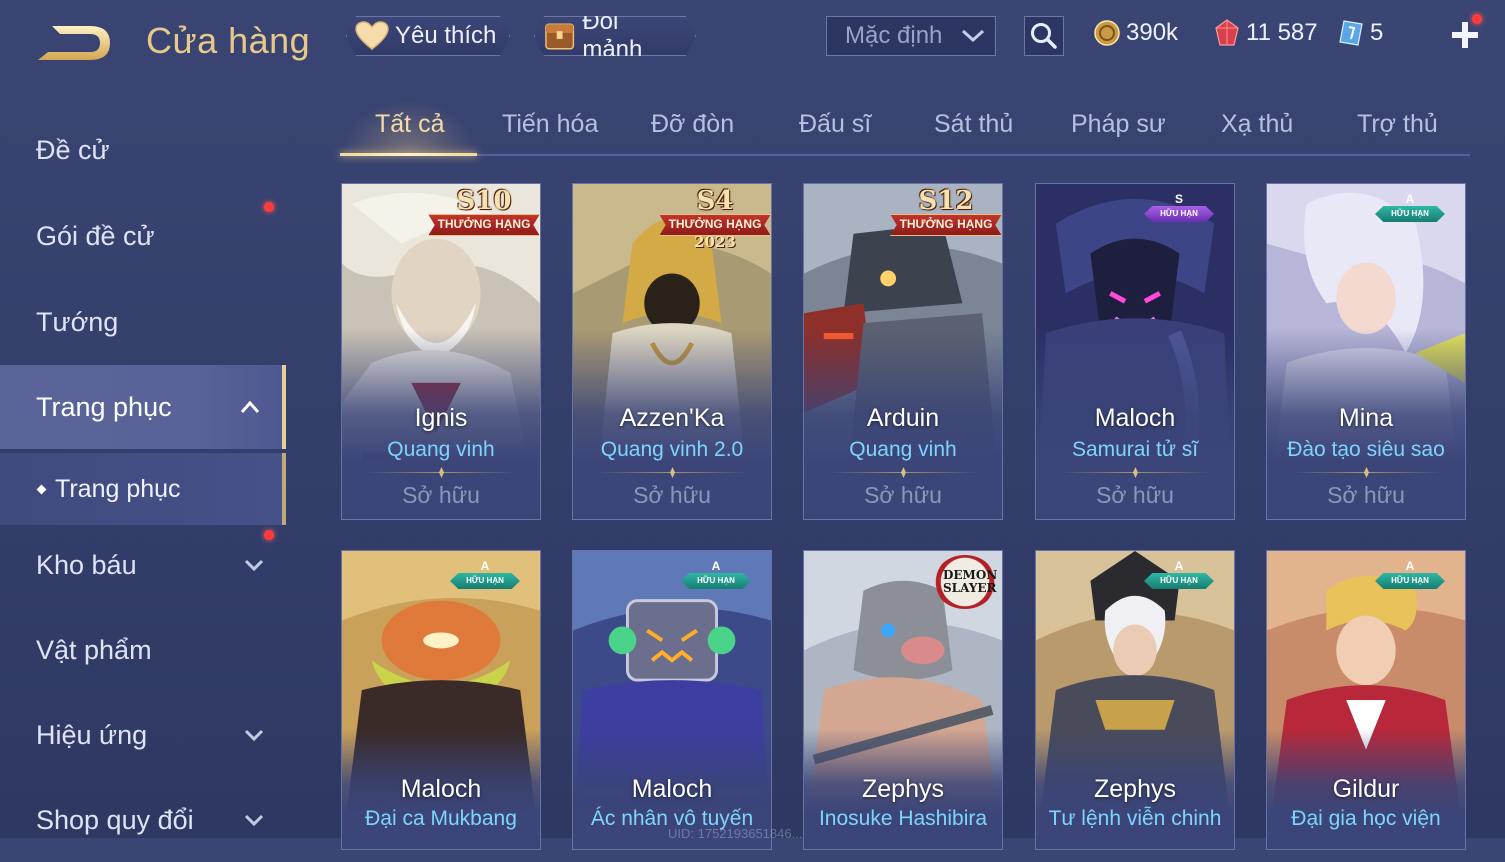 The height and width of the screenshot is (862, 1505). Describe the element at coordinates (441, 818) in the screenshot. I see `skin-name: Đại ca Mukbang` at that location.